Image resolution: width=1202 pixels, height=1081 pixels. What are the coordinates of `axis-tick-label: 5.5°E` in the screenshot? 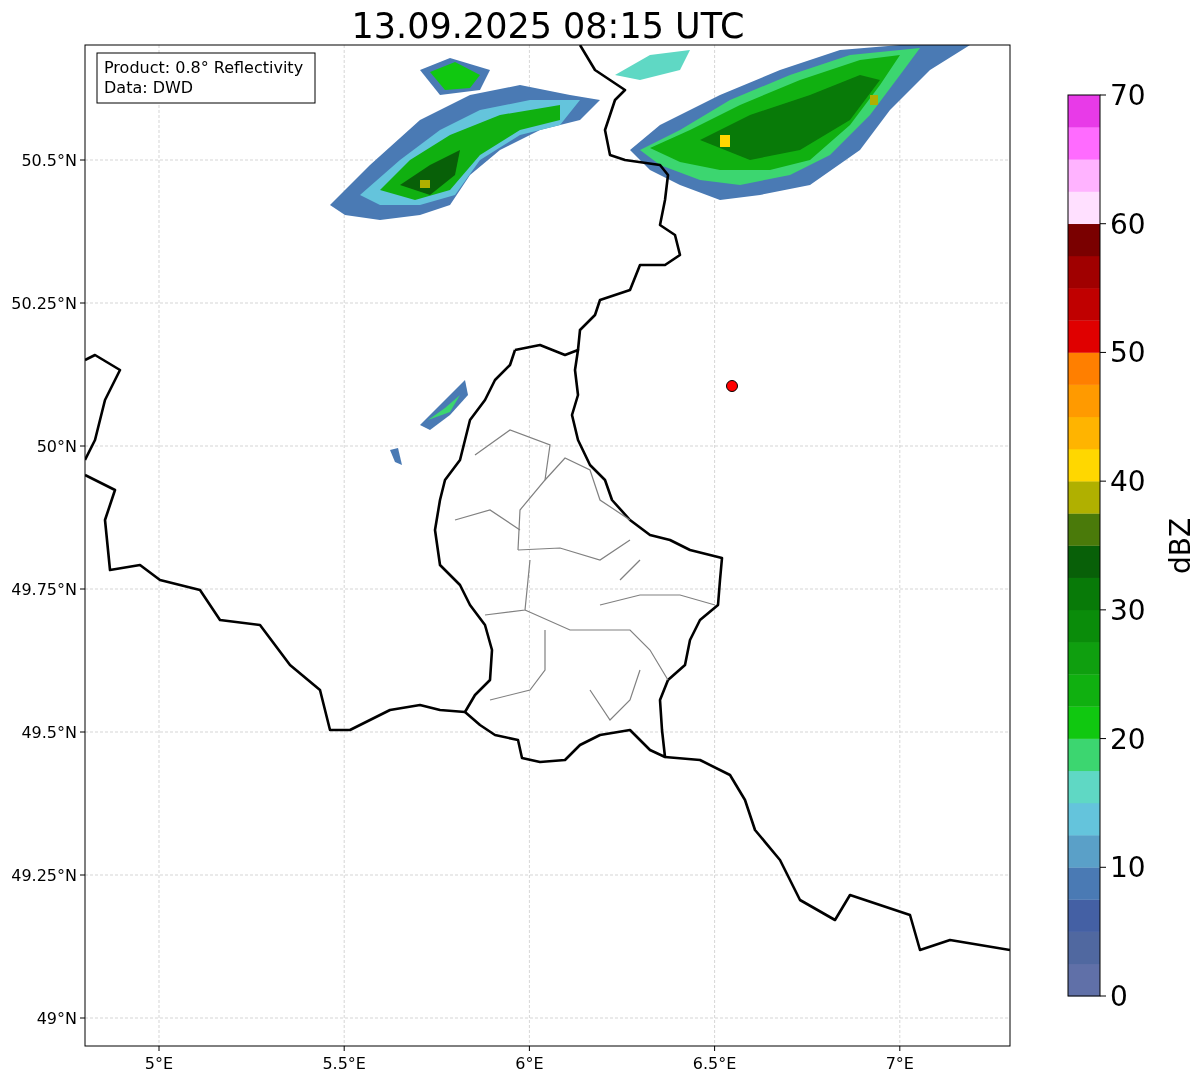 It's located at (344, 1063).